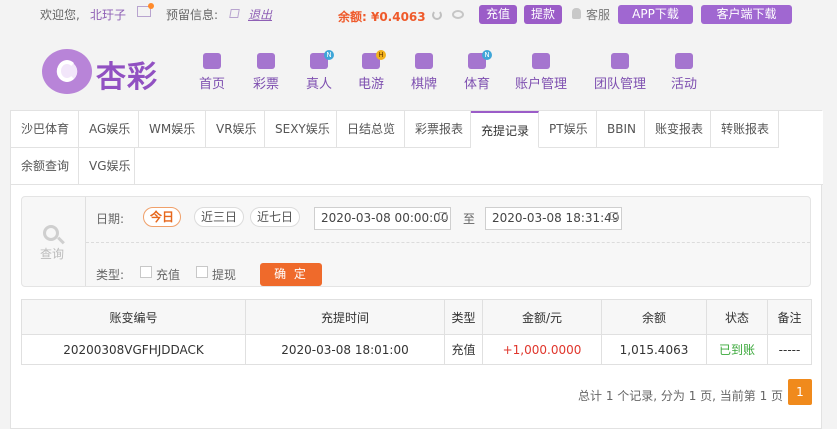  I want to click on cell-id: 20200308VGFHJDDACK, so click(133, 349).